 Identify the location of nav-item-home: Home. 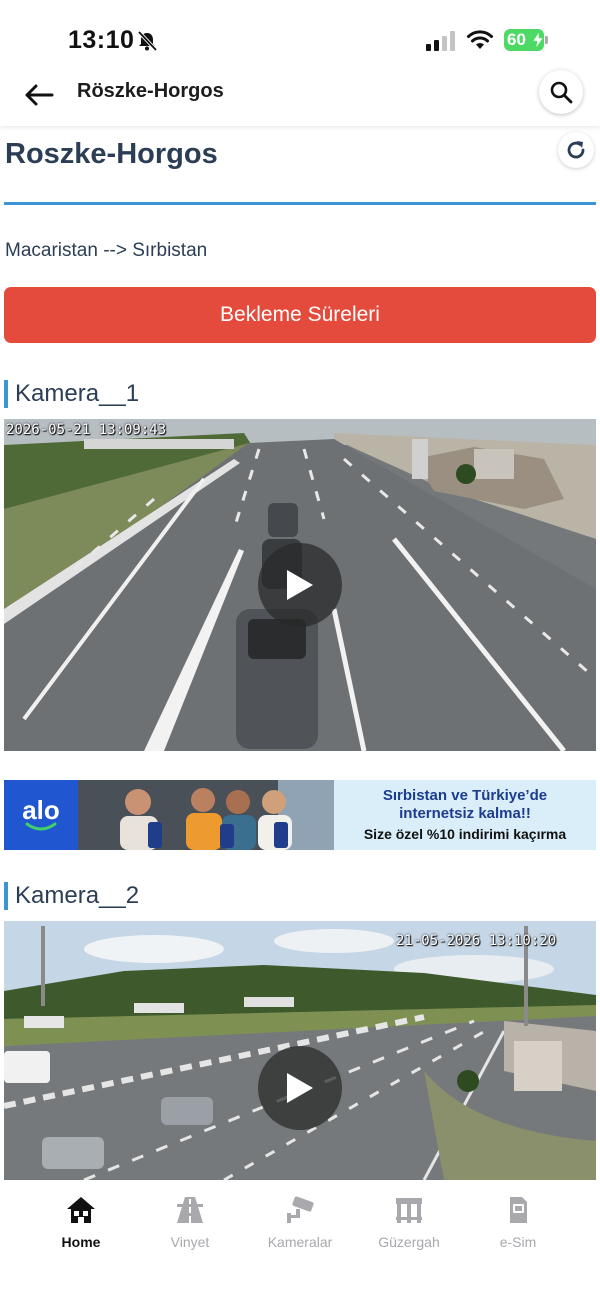
(81, 1224).